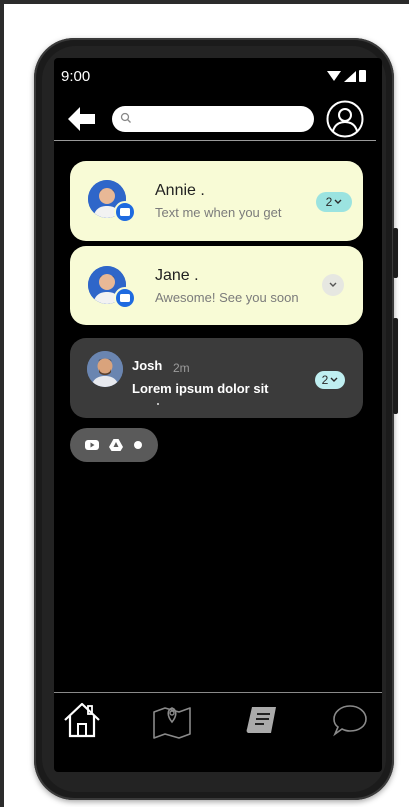 Image resolution: width=409 pixels, height=807 pixels. What do you see at coordinates (218, 212) in the screenshot?
I see `message-preview: Text me when you get` at bounding box center [218, 212].